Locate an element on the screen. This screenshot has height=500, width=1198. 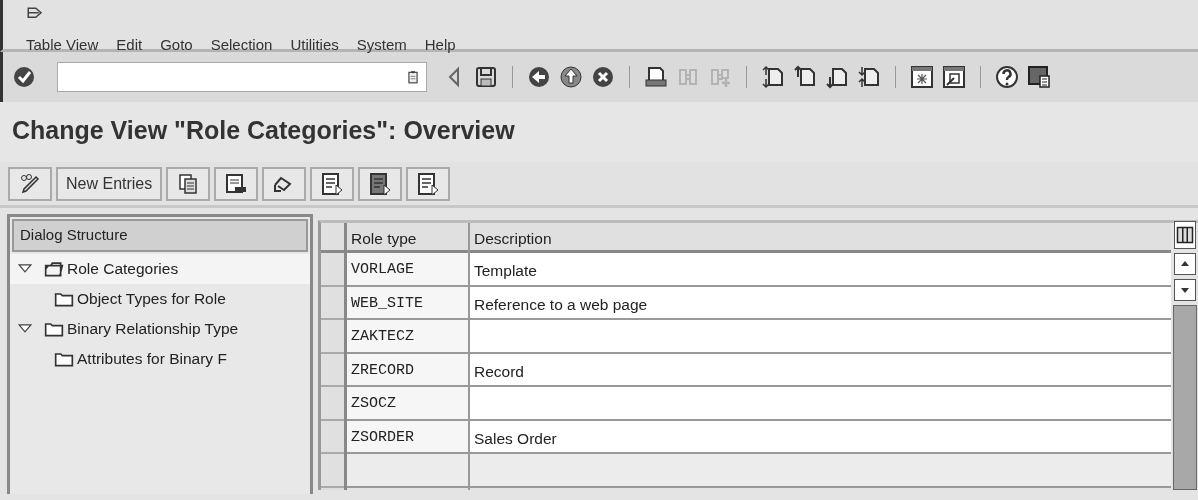
cancel-icon is located at coordinates (603, 77).